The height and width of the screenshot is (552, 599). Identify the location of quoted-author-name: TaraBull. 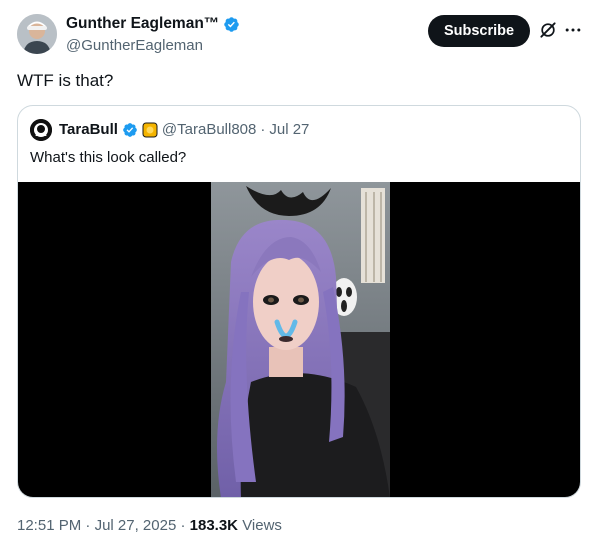
(88, 130).